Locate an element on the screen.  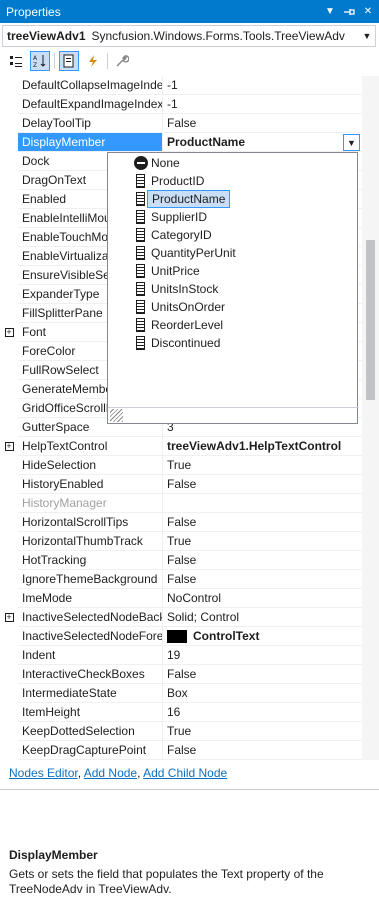
property-row: Indent 19 is located at coordinates (181, 655).